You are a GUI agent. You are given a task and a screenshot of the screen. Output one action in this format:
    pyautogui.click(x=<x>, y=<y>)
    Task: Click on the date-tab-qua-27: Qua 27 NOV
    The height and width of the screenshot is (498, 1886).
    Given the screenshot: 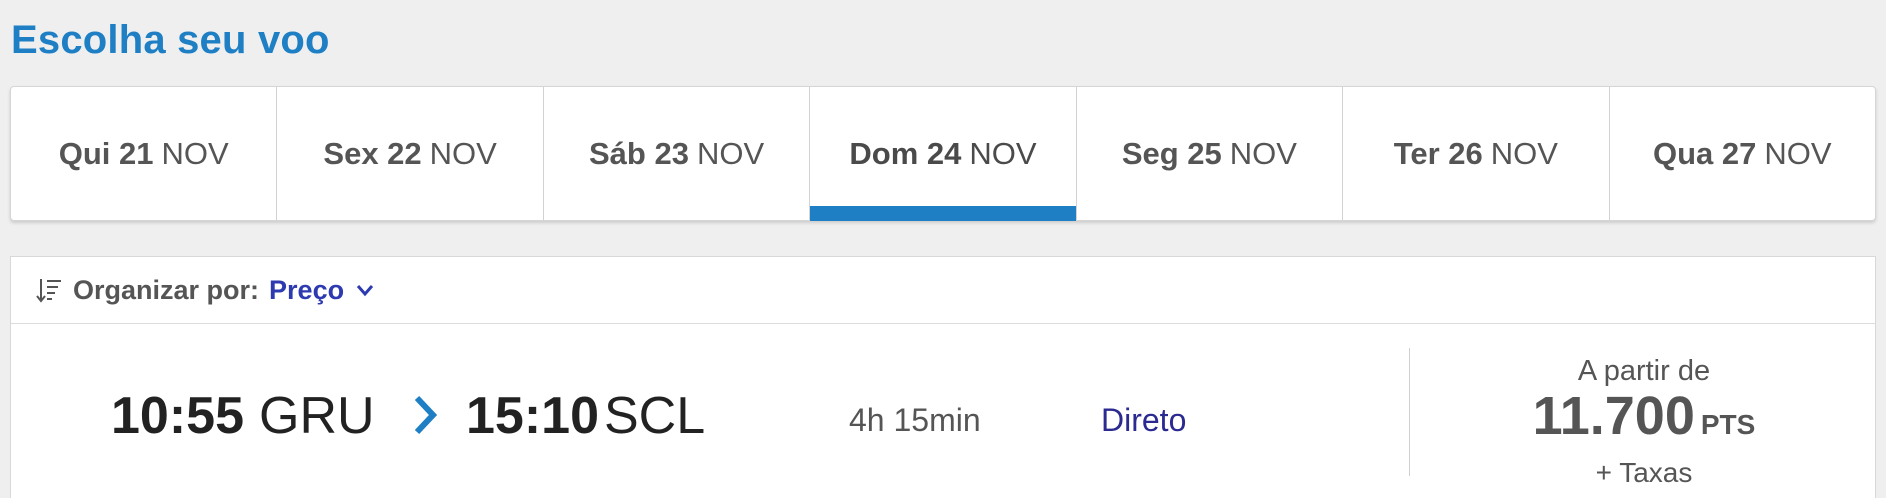 What is the action you would take?
    pyautogui.click(x=1742, y=153)
    